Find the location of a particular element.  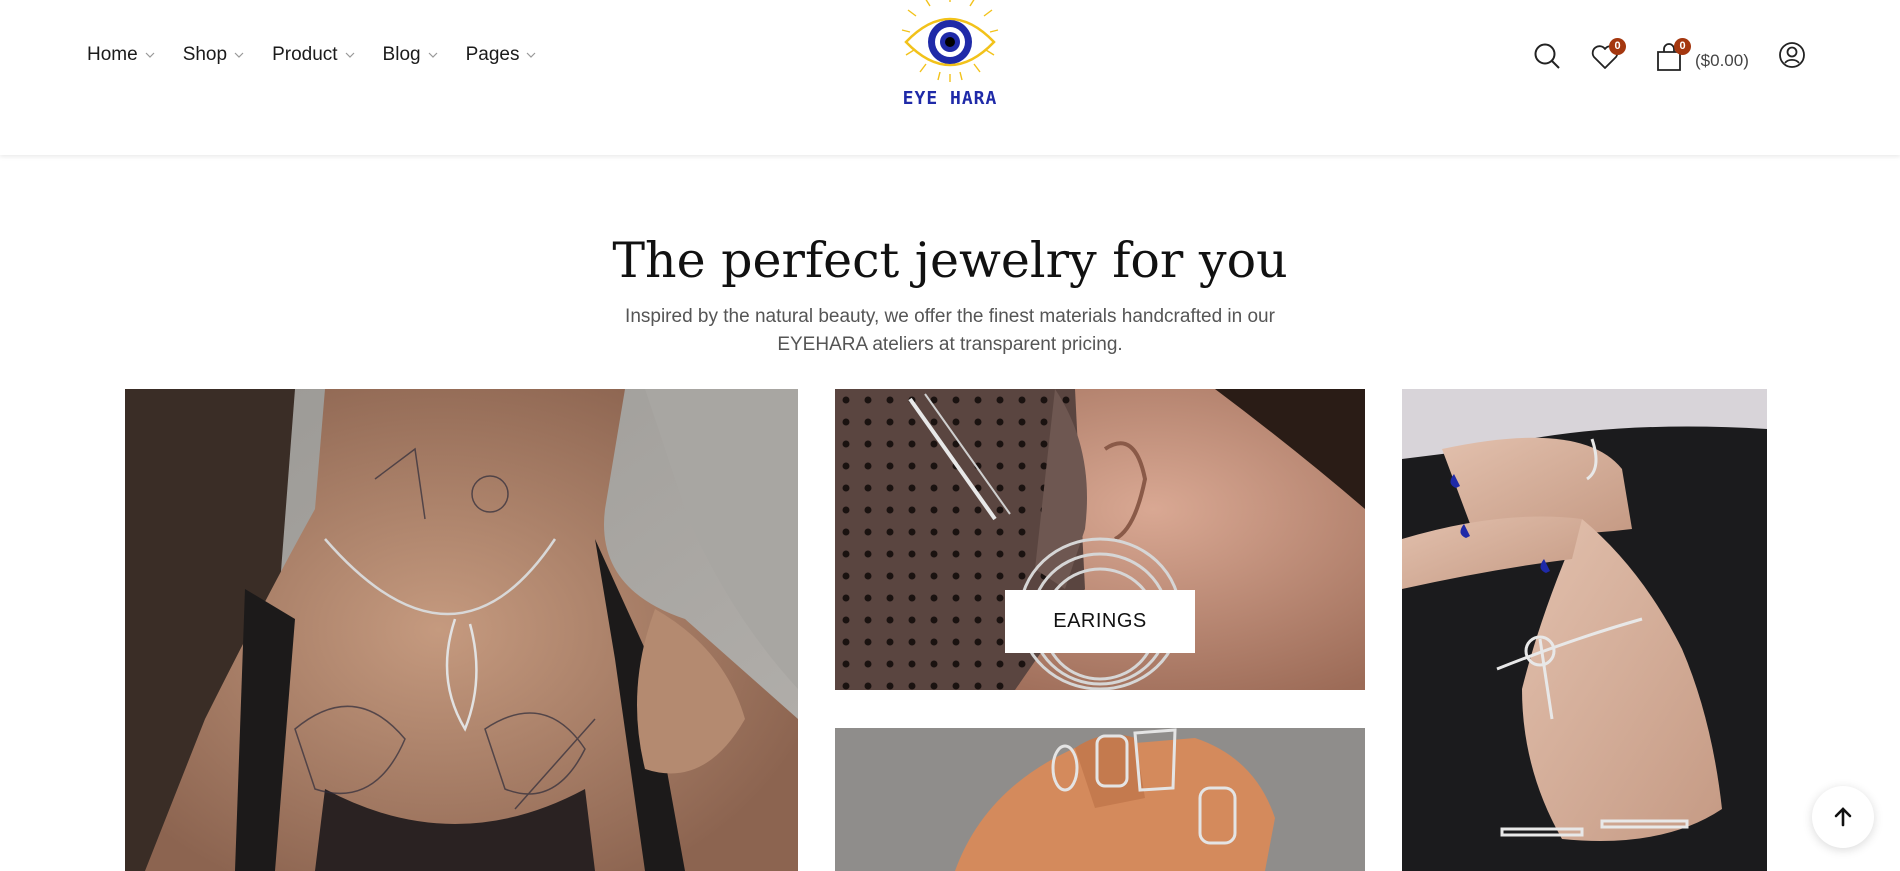

cart-button: 0 ($0.00) is located at coordinates (1715, 55).